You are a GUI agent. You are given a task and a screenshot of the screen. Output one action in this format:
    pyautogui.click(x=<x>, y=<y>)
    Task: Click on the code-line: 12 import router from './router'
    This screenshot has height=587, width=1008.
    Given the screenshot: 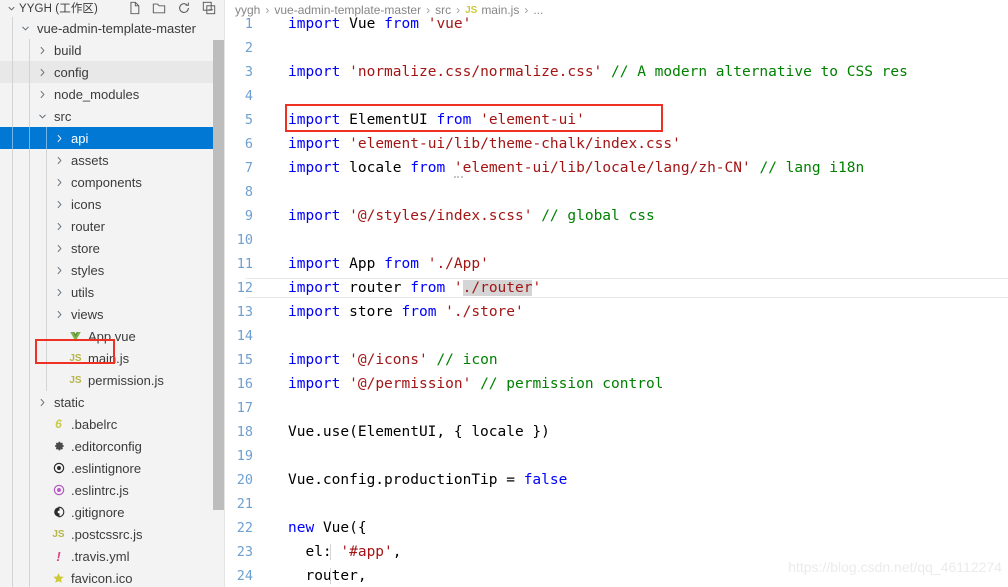 What is the action you would take?
    pyautogui.click(x=616, y=288)
    